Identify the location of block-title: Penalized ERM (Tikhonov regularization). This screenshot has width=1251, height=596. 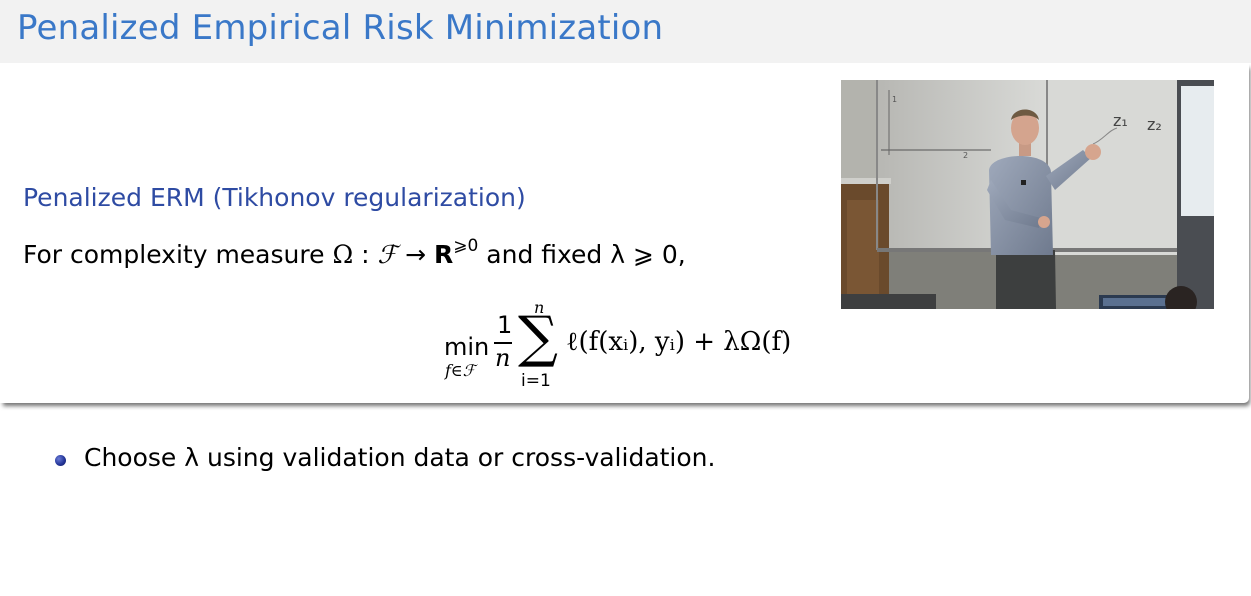
(274, 197).